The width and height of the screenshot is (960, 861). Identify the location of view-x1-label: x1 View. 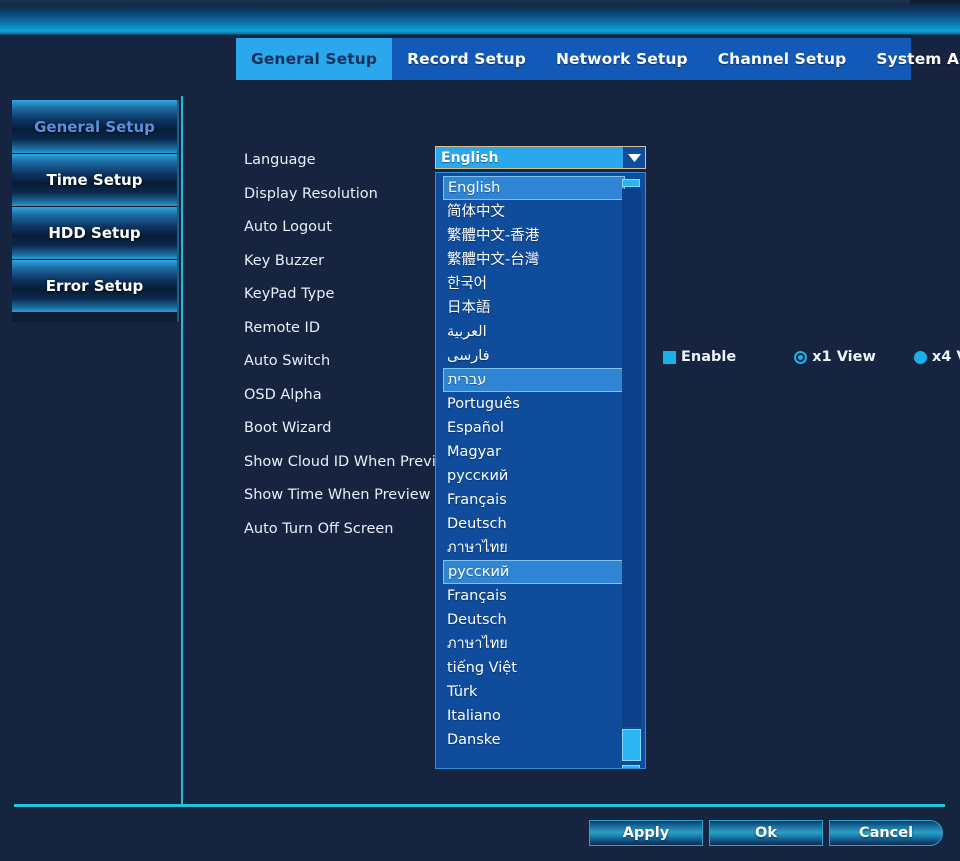
(844, 357).